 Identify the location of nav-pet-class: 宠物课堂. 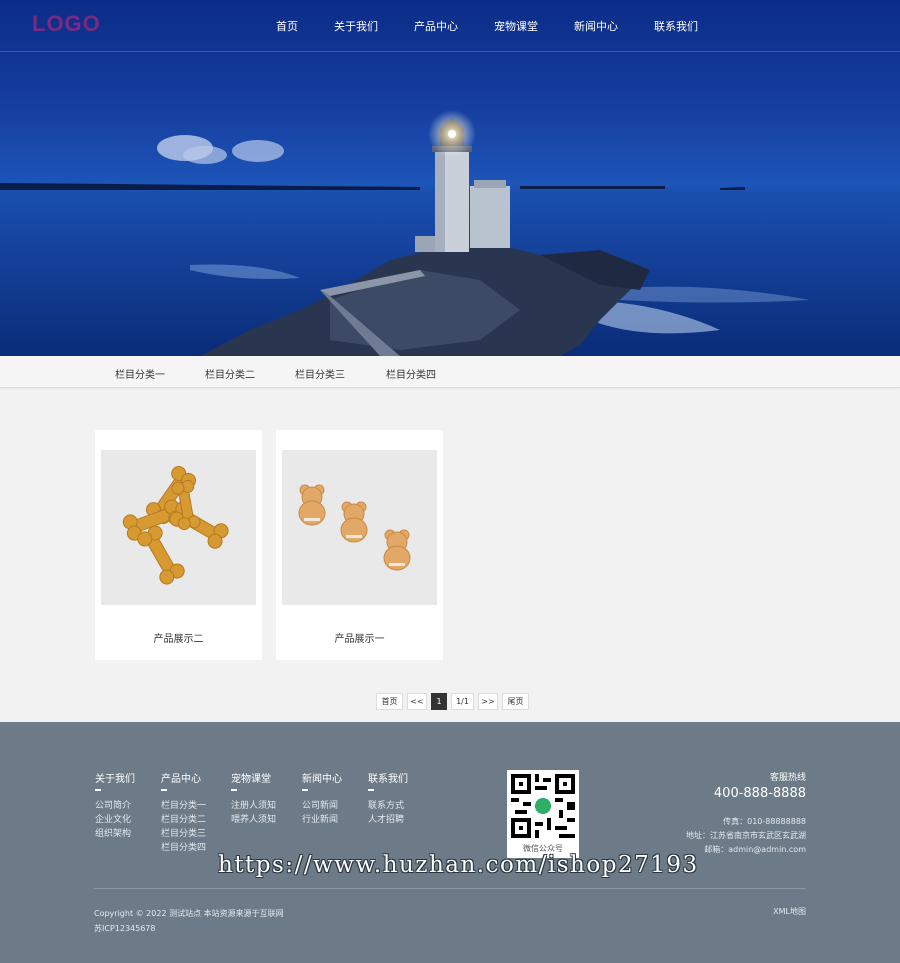
(516, 26).